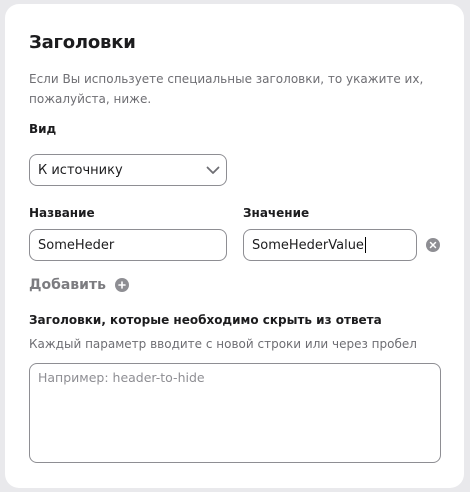 The height and width of the screenshot is (492, 470). Describe the element at coordinates (80, 170) in the screenshot. I see `view-select-value: К источнику` at that location.